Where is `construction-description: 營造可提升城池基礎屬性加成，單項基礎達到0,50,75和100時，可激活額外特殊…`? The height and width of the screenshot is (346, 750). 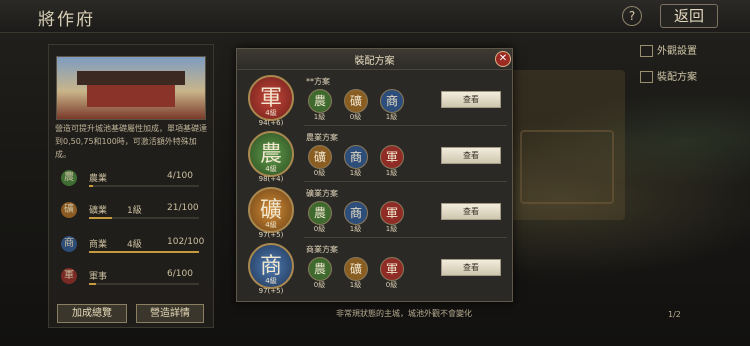 construction-description: 營造可提升城池基礎屬性加成，單項基礎達到0,50,75和100時，可激活額外特殊… is located at coordinates (131, 141).